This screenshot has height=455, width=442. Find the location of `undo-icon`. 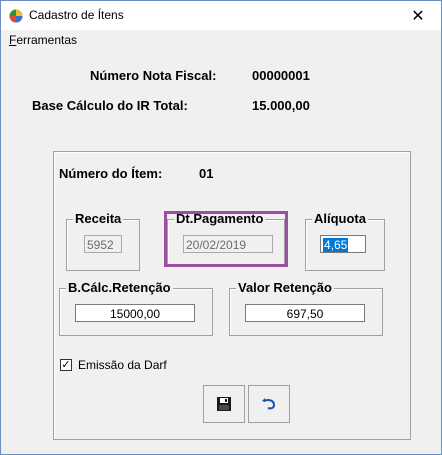

undo-icon is located at coordinates (269, 404).